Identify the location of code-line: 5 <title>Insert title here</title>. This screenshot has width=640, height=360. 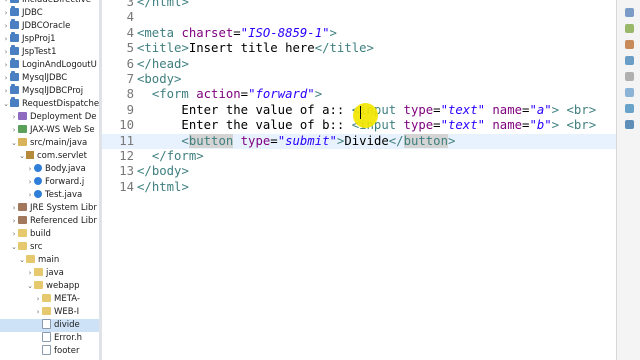
(359, 48).